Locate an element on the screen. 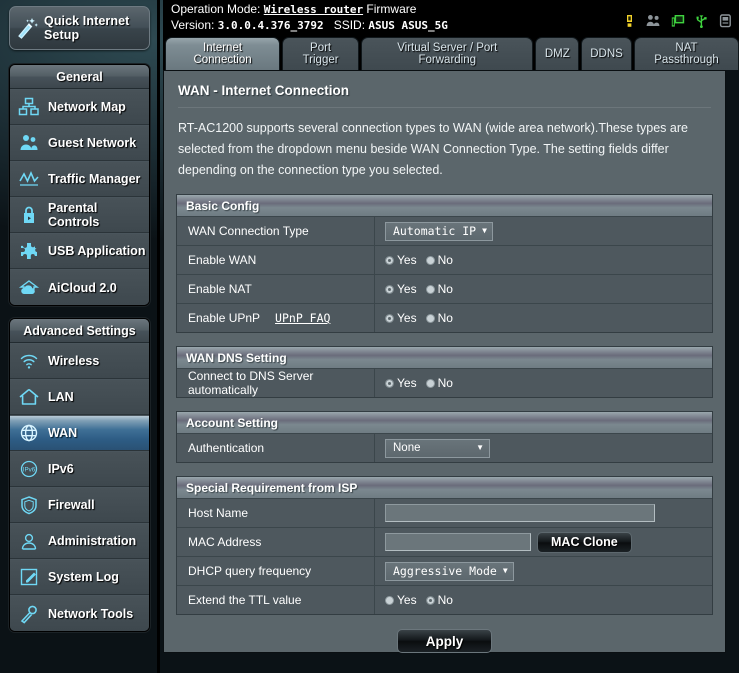  sidebar-item-administration: Administration is located at coordinates (79, 541).